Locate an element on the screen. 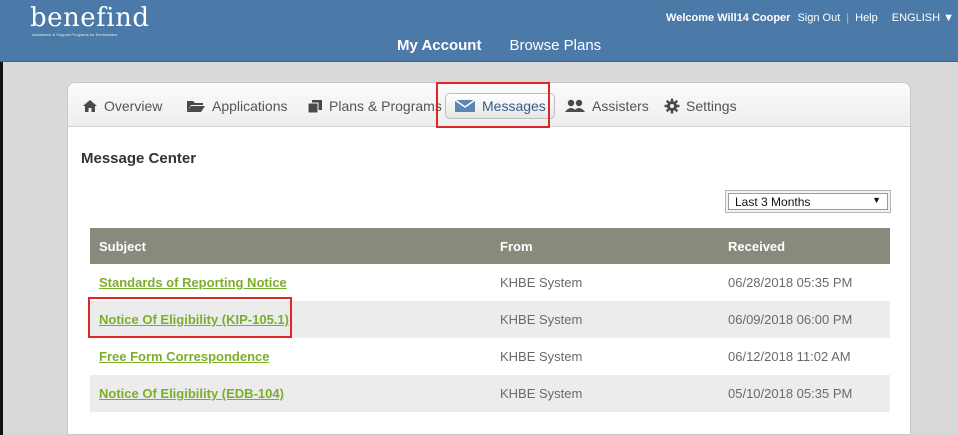  tab-assisters-label: Assisters is located at coordinates (620, 106).